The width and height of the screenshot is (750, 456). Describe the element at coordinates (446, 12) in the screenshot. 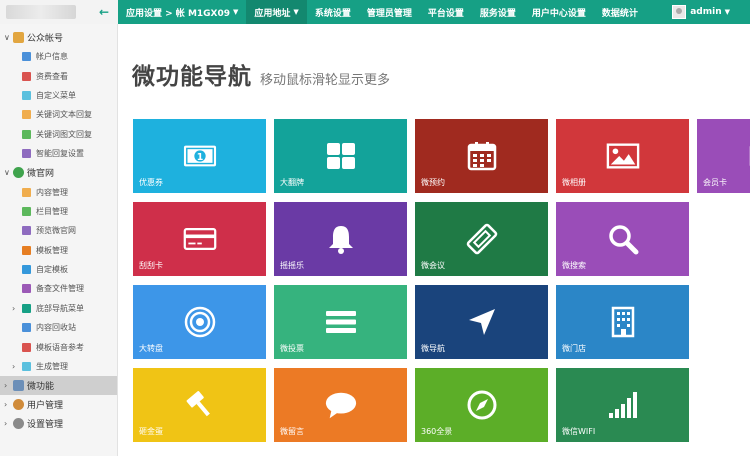

I see `nav-item: 平台设置` at that location.